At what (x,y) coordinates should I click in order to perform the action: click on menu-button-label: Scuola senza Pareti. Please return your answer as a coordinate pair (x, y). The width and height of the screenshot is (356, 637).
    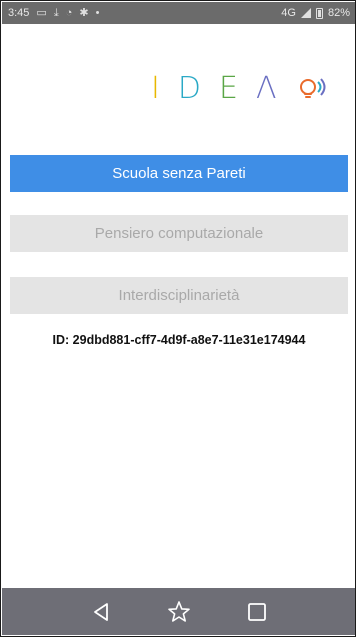
    Looking at the image, I should click on (179, 173).